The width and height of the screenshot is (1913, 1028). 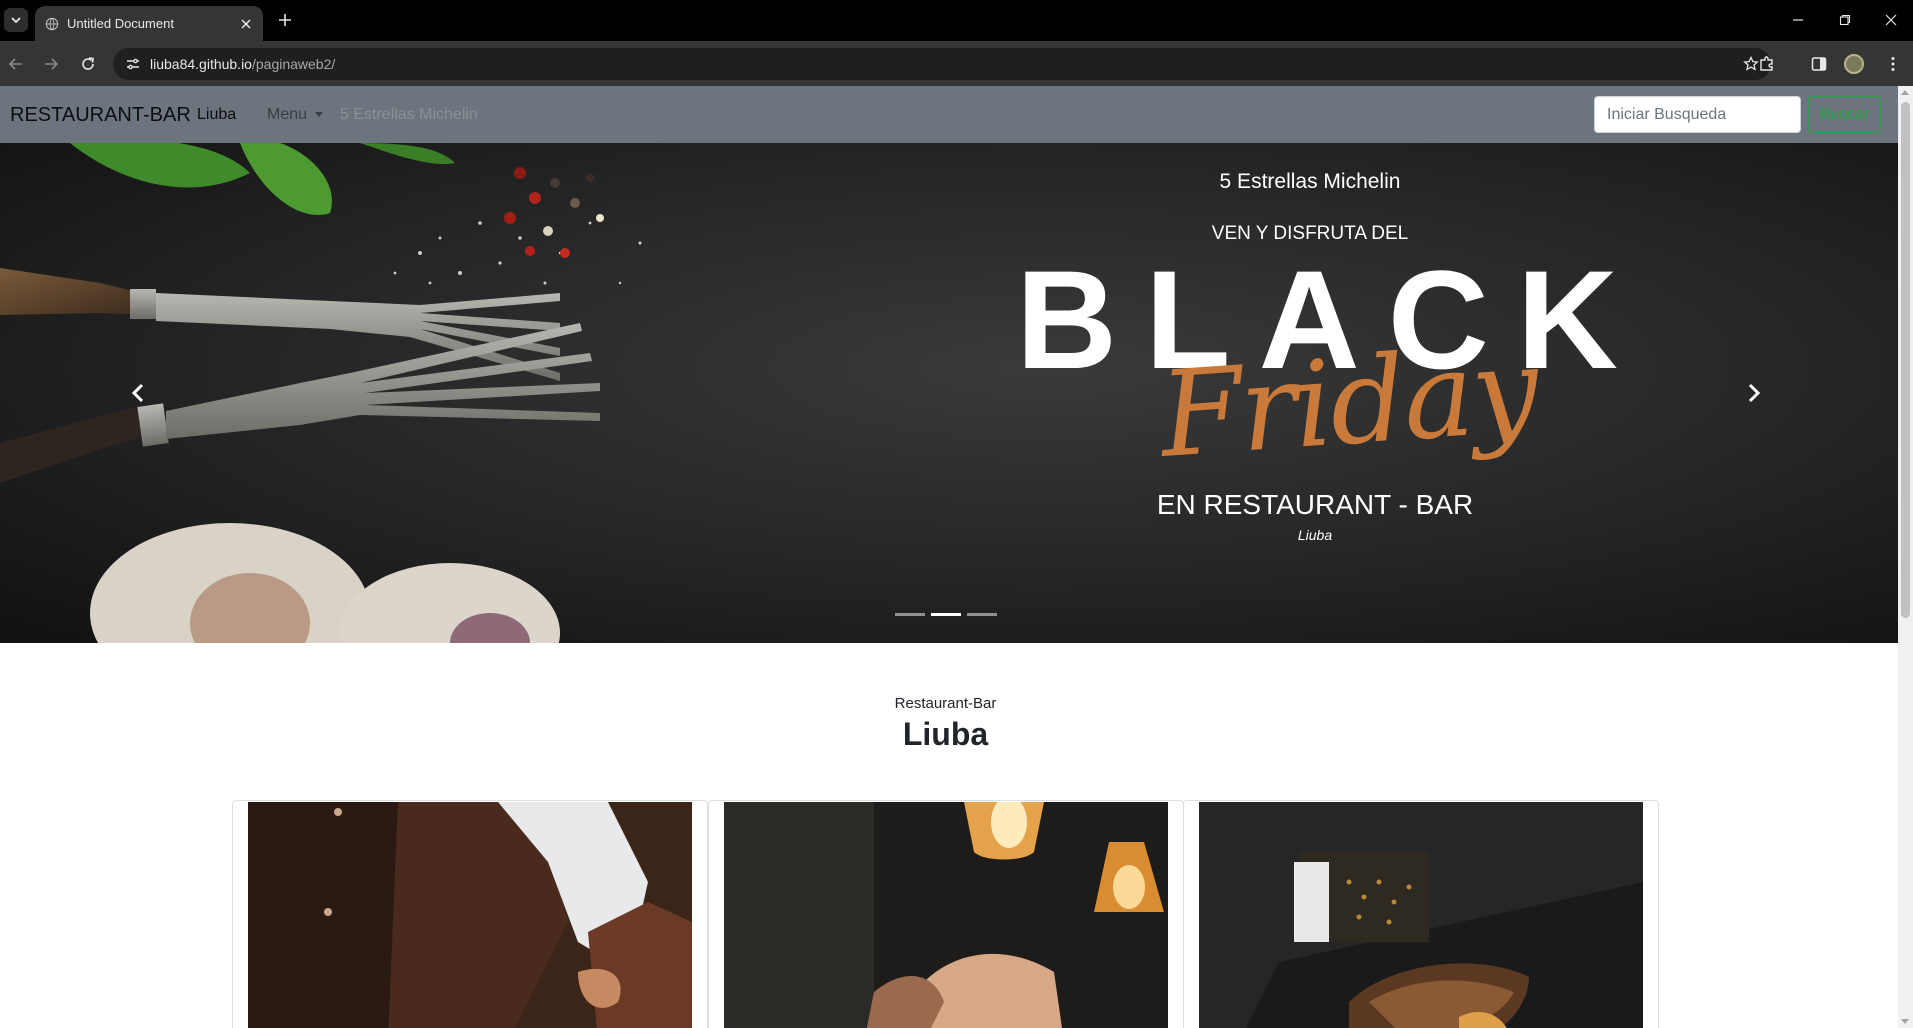 I want to click on url-text: liuba84.github.io/paginaweb2/, so click(x=242, y=64).